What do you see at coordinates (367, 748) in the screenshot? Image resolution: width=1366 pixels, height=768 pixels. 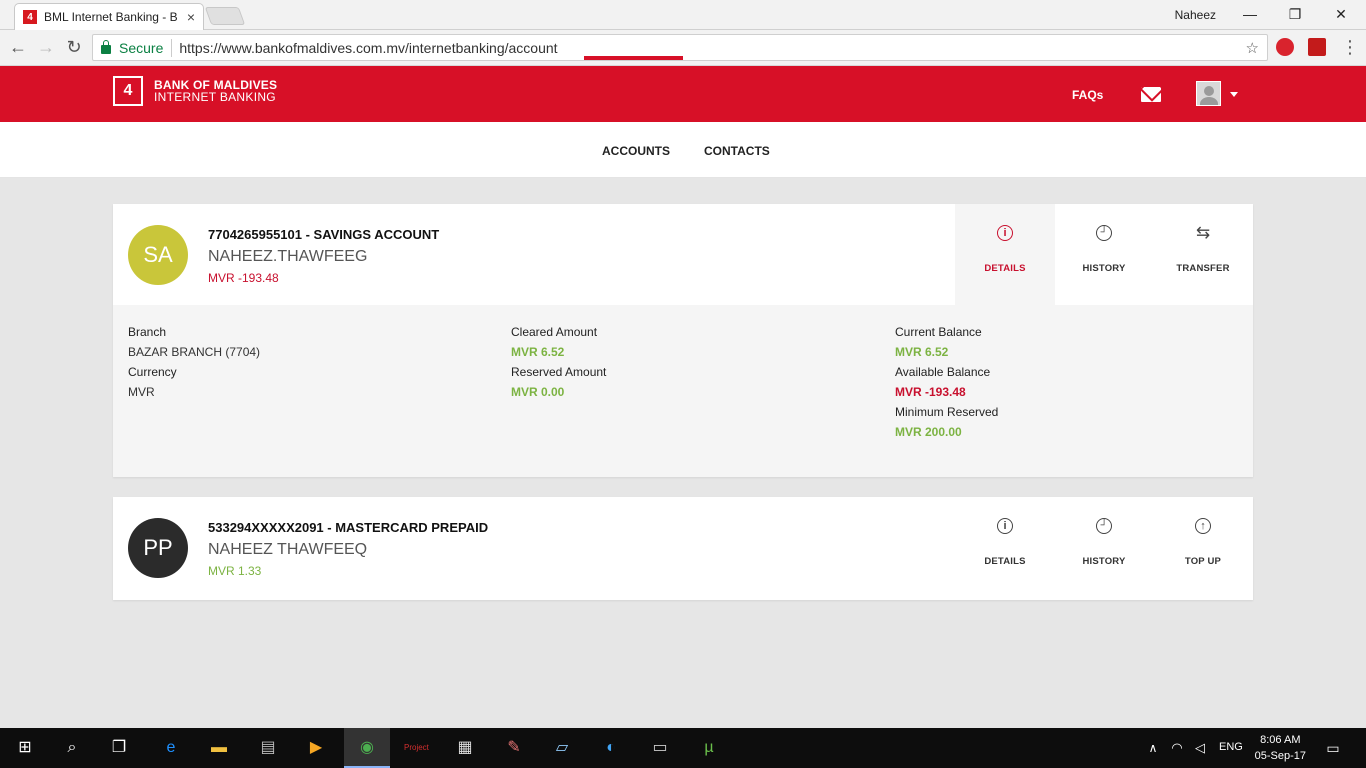 I see `chrome-icon: ◉` at bounding box center [367, 748].